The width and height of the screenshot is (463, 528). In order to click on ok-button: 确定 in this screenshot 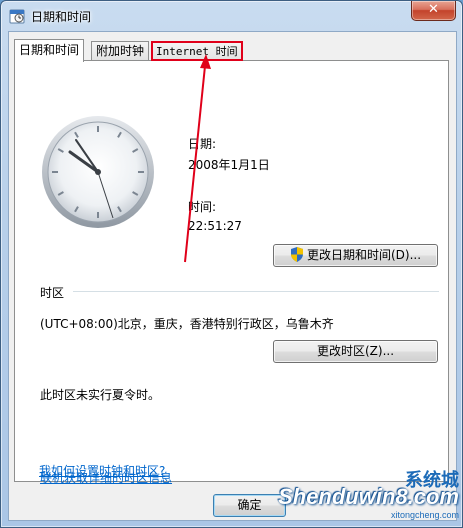, I will do `click(249, 505)`.